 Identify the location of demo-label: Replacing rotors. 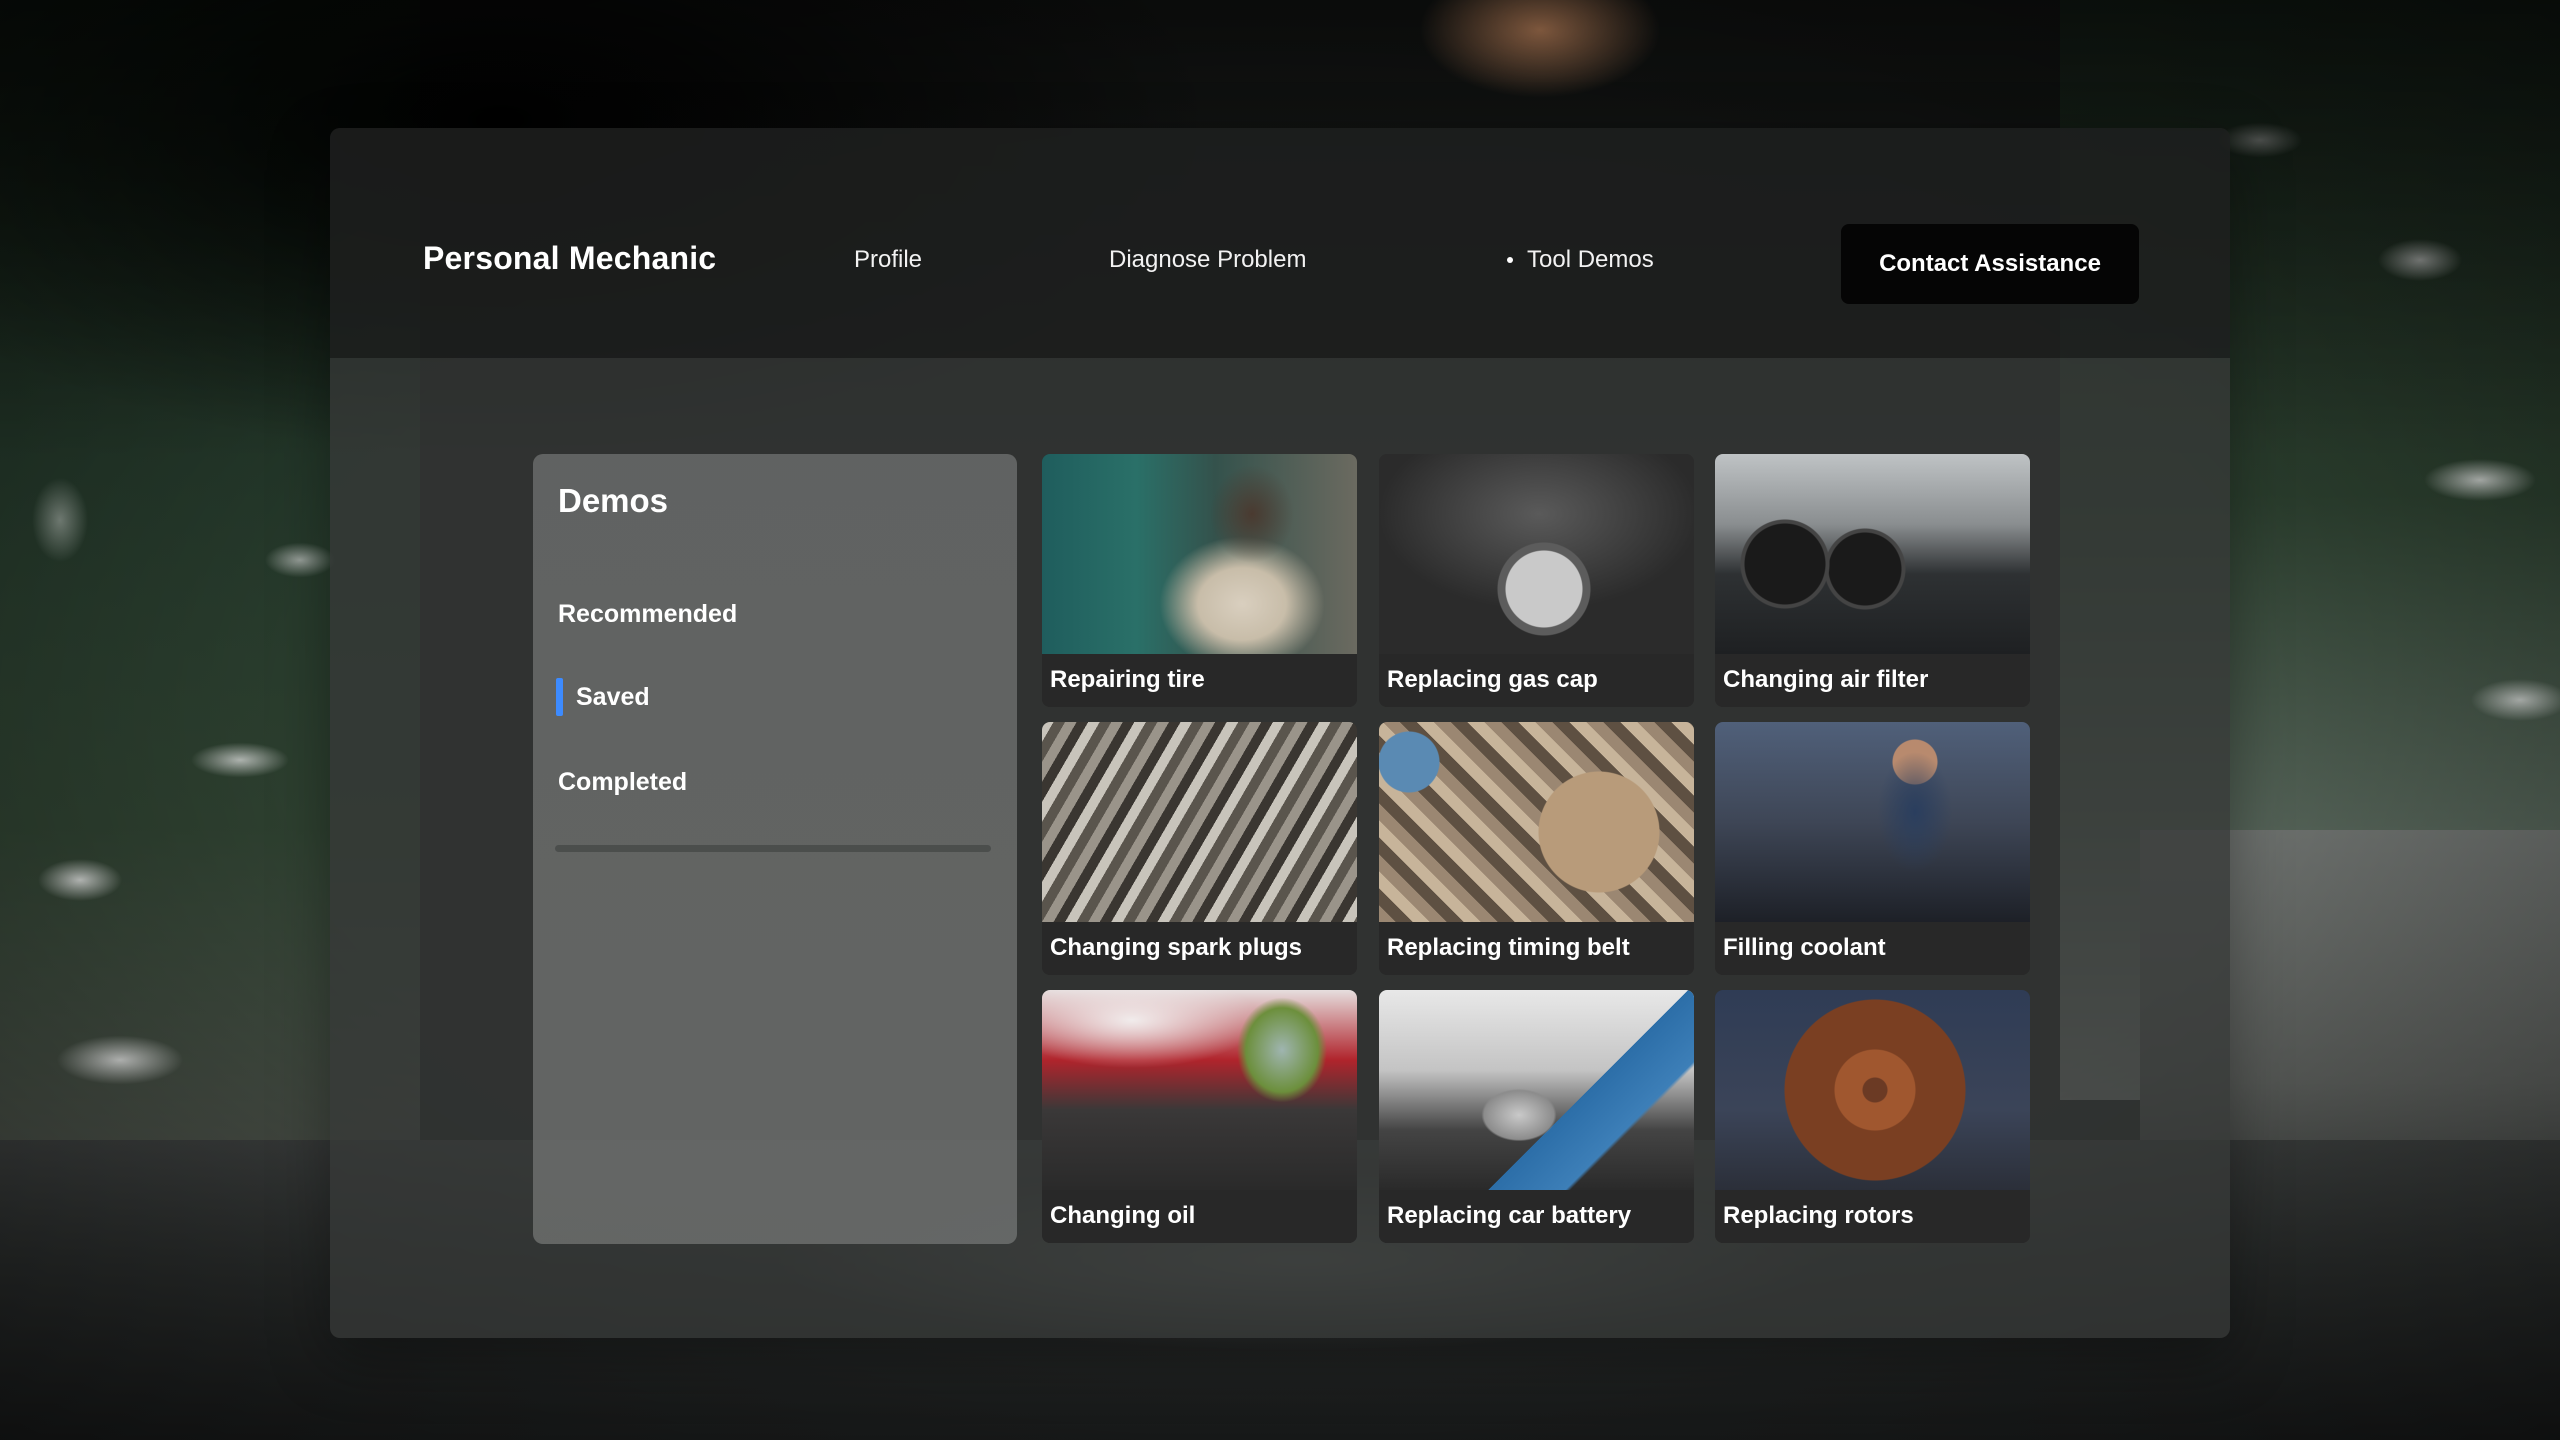
(1818, 1215).